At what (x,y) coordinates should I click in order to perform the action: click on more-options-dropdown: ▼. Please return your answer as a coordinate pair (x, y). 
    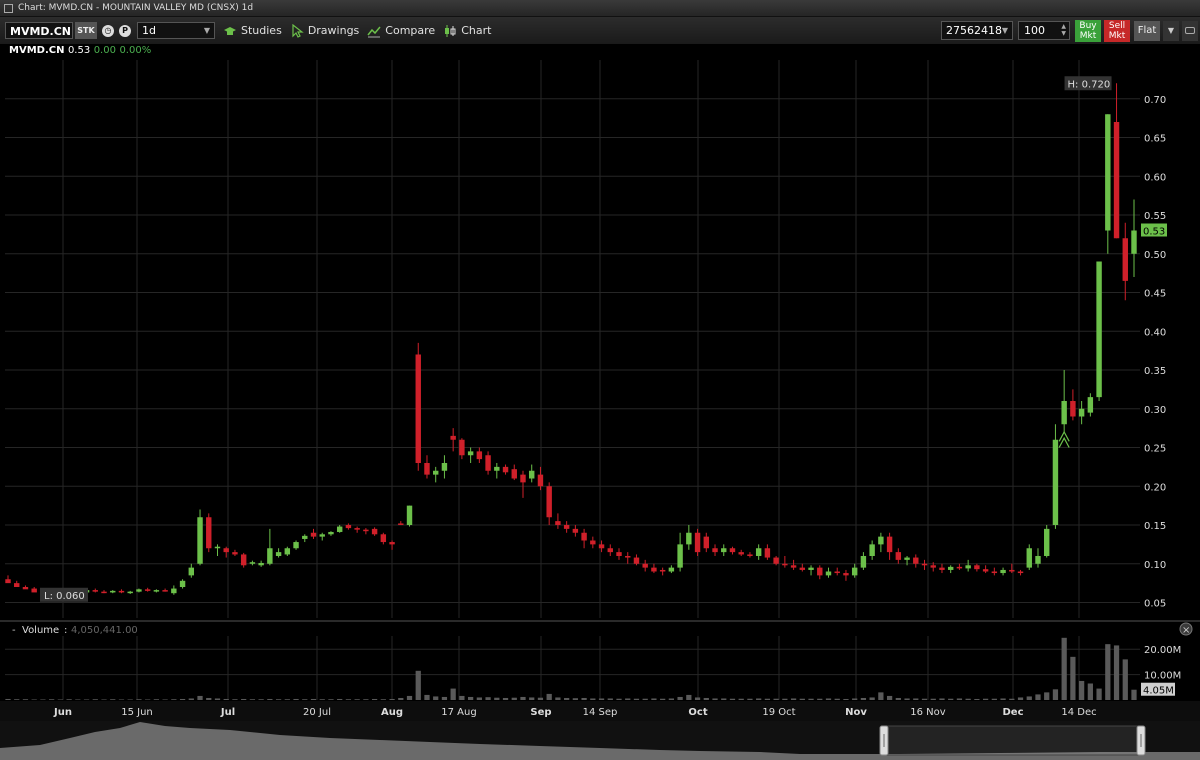
    Looking at the image, I should click on (1171, 30).